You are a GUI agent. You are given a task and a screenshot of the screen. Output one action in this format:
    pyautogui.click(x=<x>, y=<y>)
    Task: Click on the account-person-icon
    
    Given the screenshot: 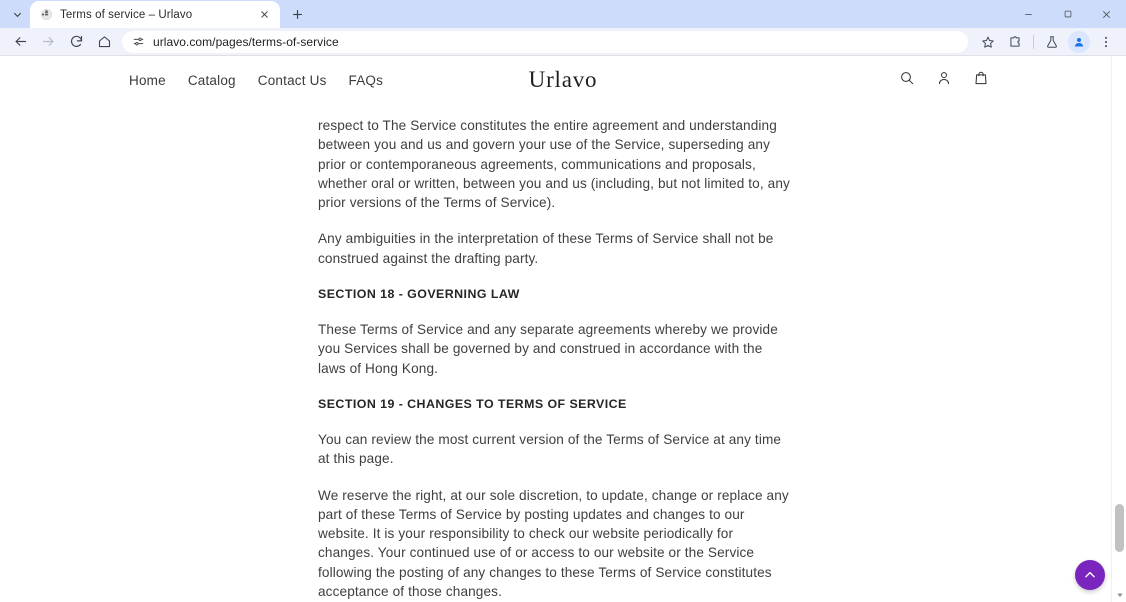 What is the action you would take?
    pyautogui.click(x=944, y=80)
    